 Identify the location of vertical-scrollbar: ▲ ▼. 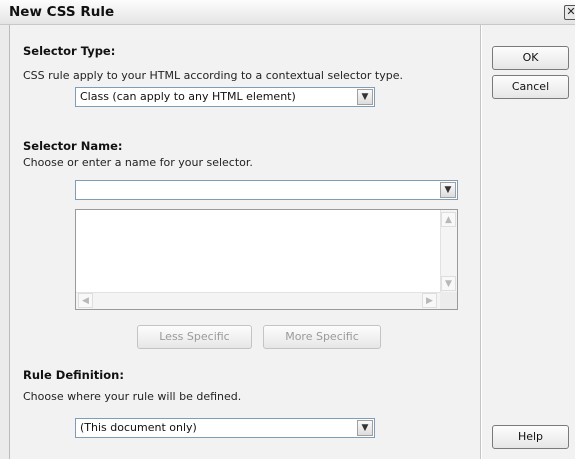
(448, 251).